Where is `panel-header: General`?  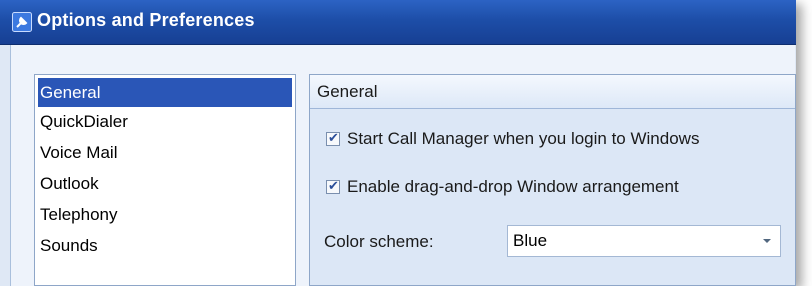 panel-header: General is located at coordinates (552, 92).